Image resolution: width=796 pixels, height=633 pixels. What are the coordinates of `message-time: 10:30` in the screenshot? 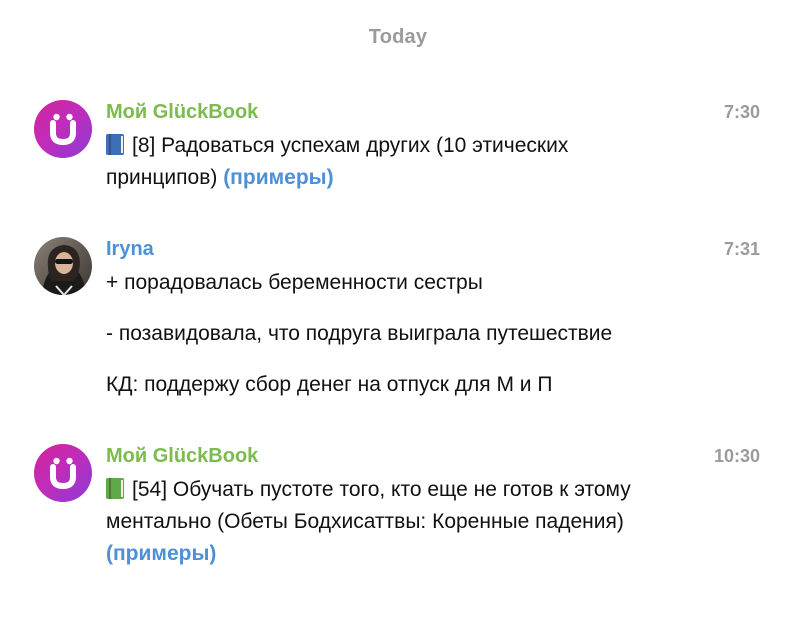 It's located at (736, 456).